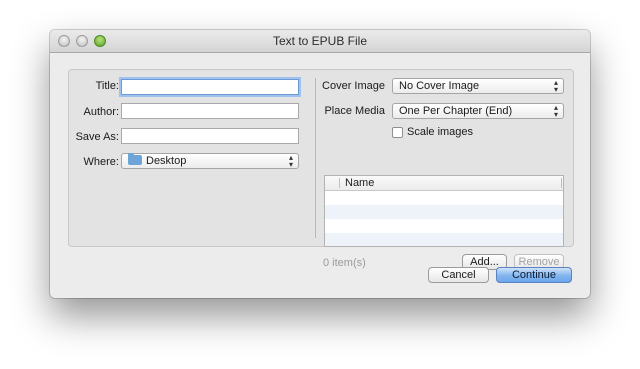 The height and width of the screenshot is (369, 640). Describe the element at coordinates (440, 132) in the screenshot. I see `scale-images-label: Scale images` at that location.